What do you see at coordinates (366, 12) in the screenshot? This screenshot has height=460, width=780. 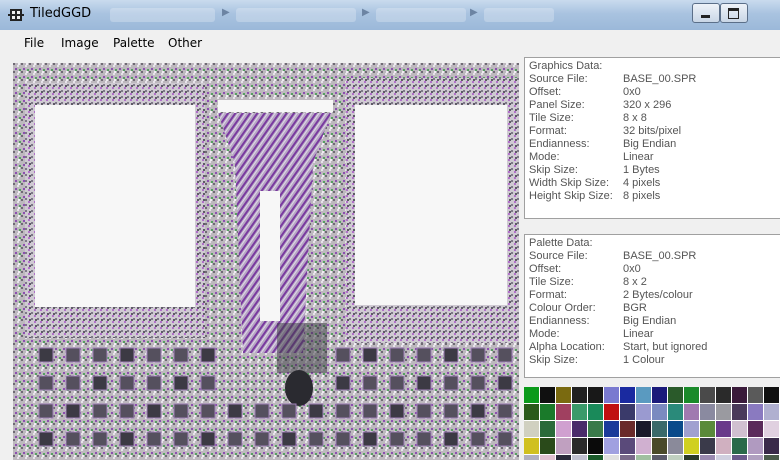 I see `breadcrumb-arrow-icon: ▶` at bounding box center [366, 12].